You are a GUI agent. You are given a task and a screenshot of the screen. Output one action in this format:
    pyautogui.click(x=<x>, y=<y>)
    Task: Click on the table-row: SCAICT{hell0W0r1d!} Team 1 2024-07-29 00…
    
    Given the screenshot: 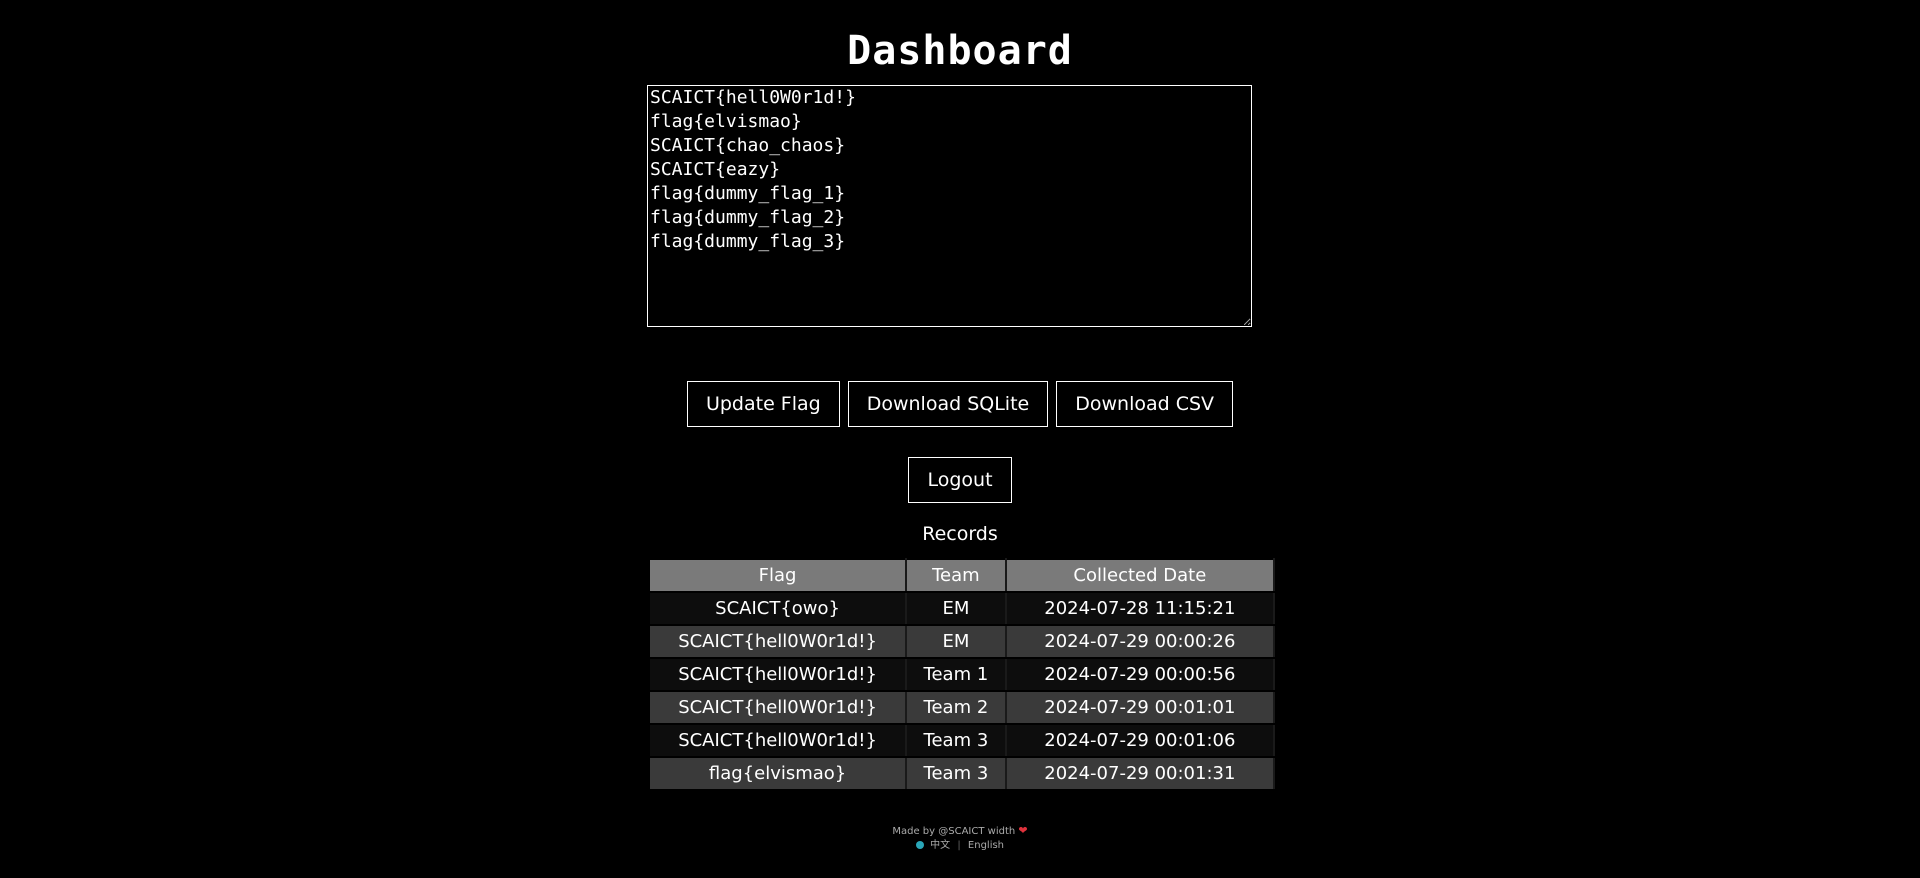 What is the action you would take?
    pyautogui.click(x=961, y=674)
    